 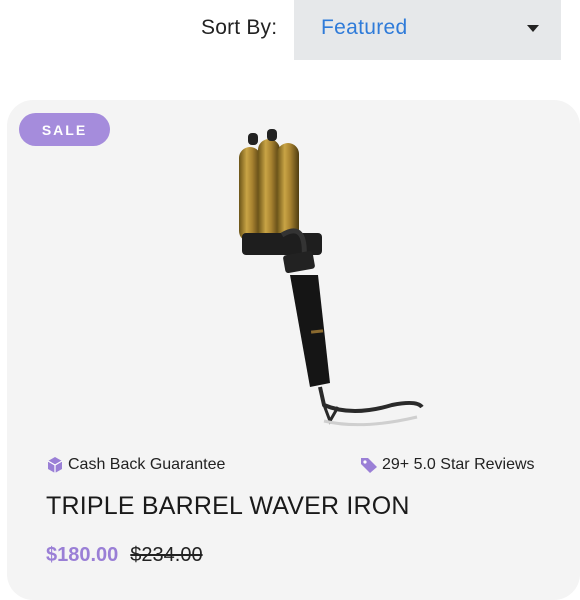 What do you see at coordinates (55, 465) in the screenshot?
I see `package-box-icon` at bounding box center [55, 465].